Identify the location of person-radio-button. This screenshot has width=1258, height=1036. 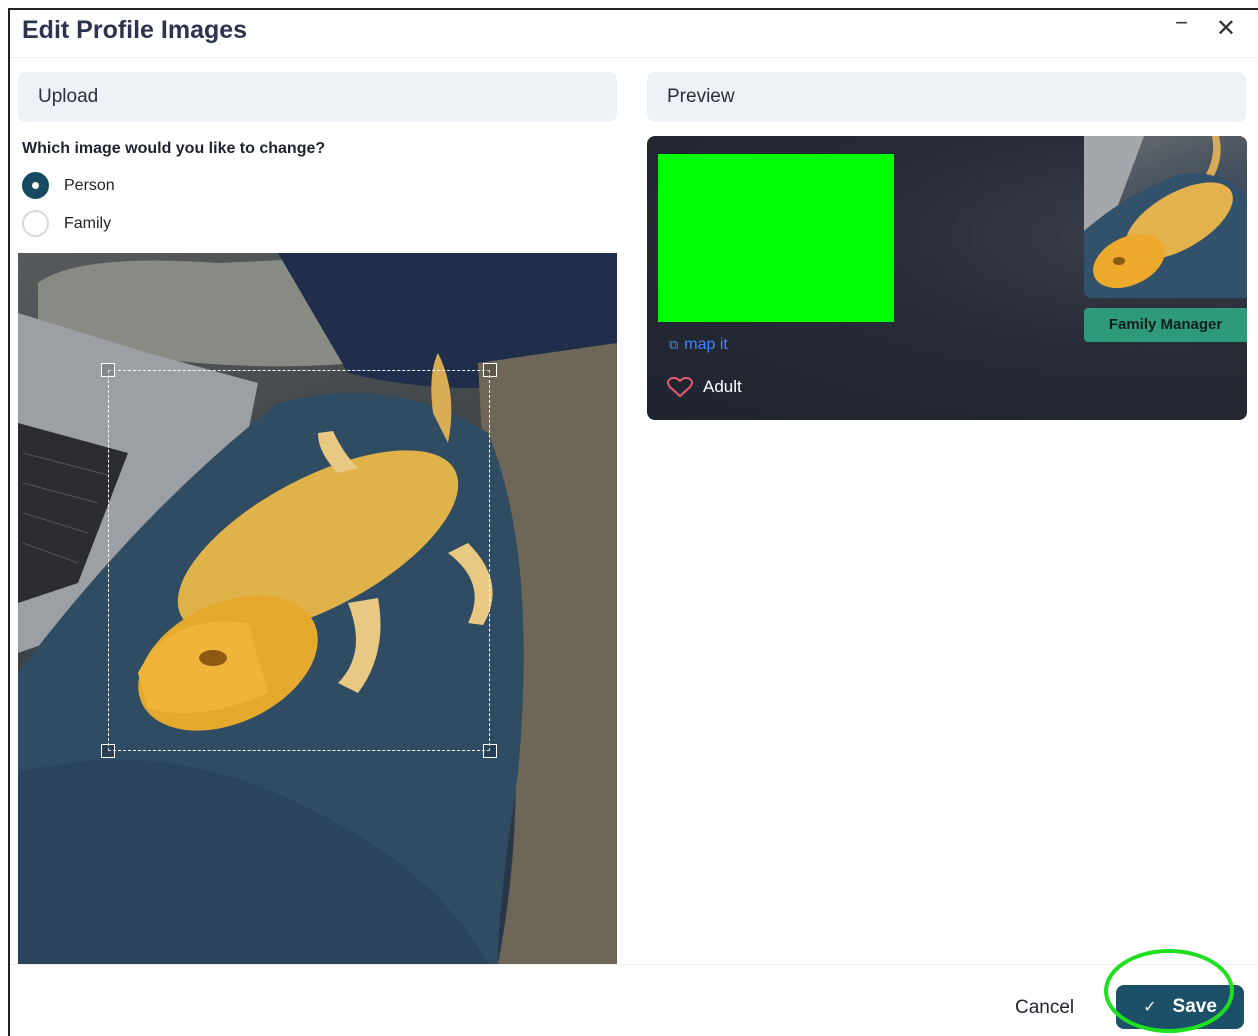
(35, 185).